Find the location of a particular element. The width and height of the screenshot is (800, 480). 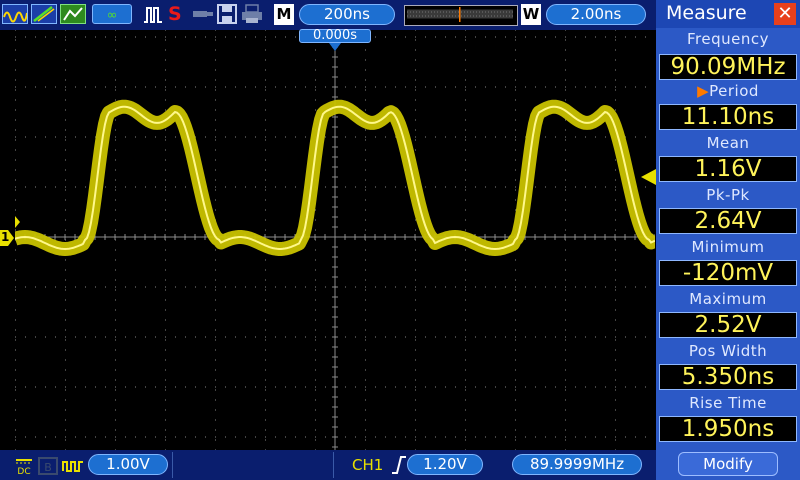

cursor-icon: ∞ is located at coordinates (112, 14).